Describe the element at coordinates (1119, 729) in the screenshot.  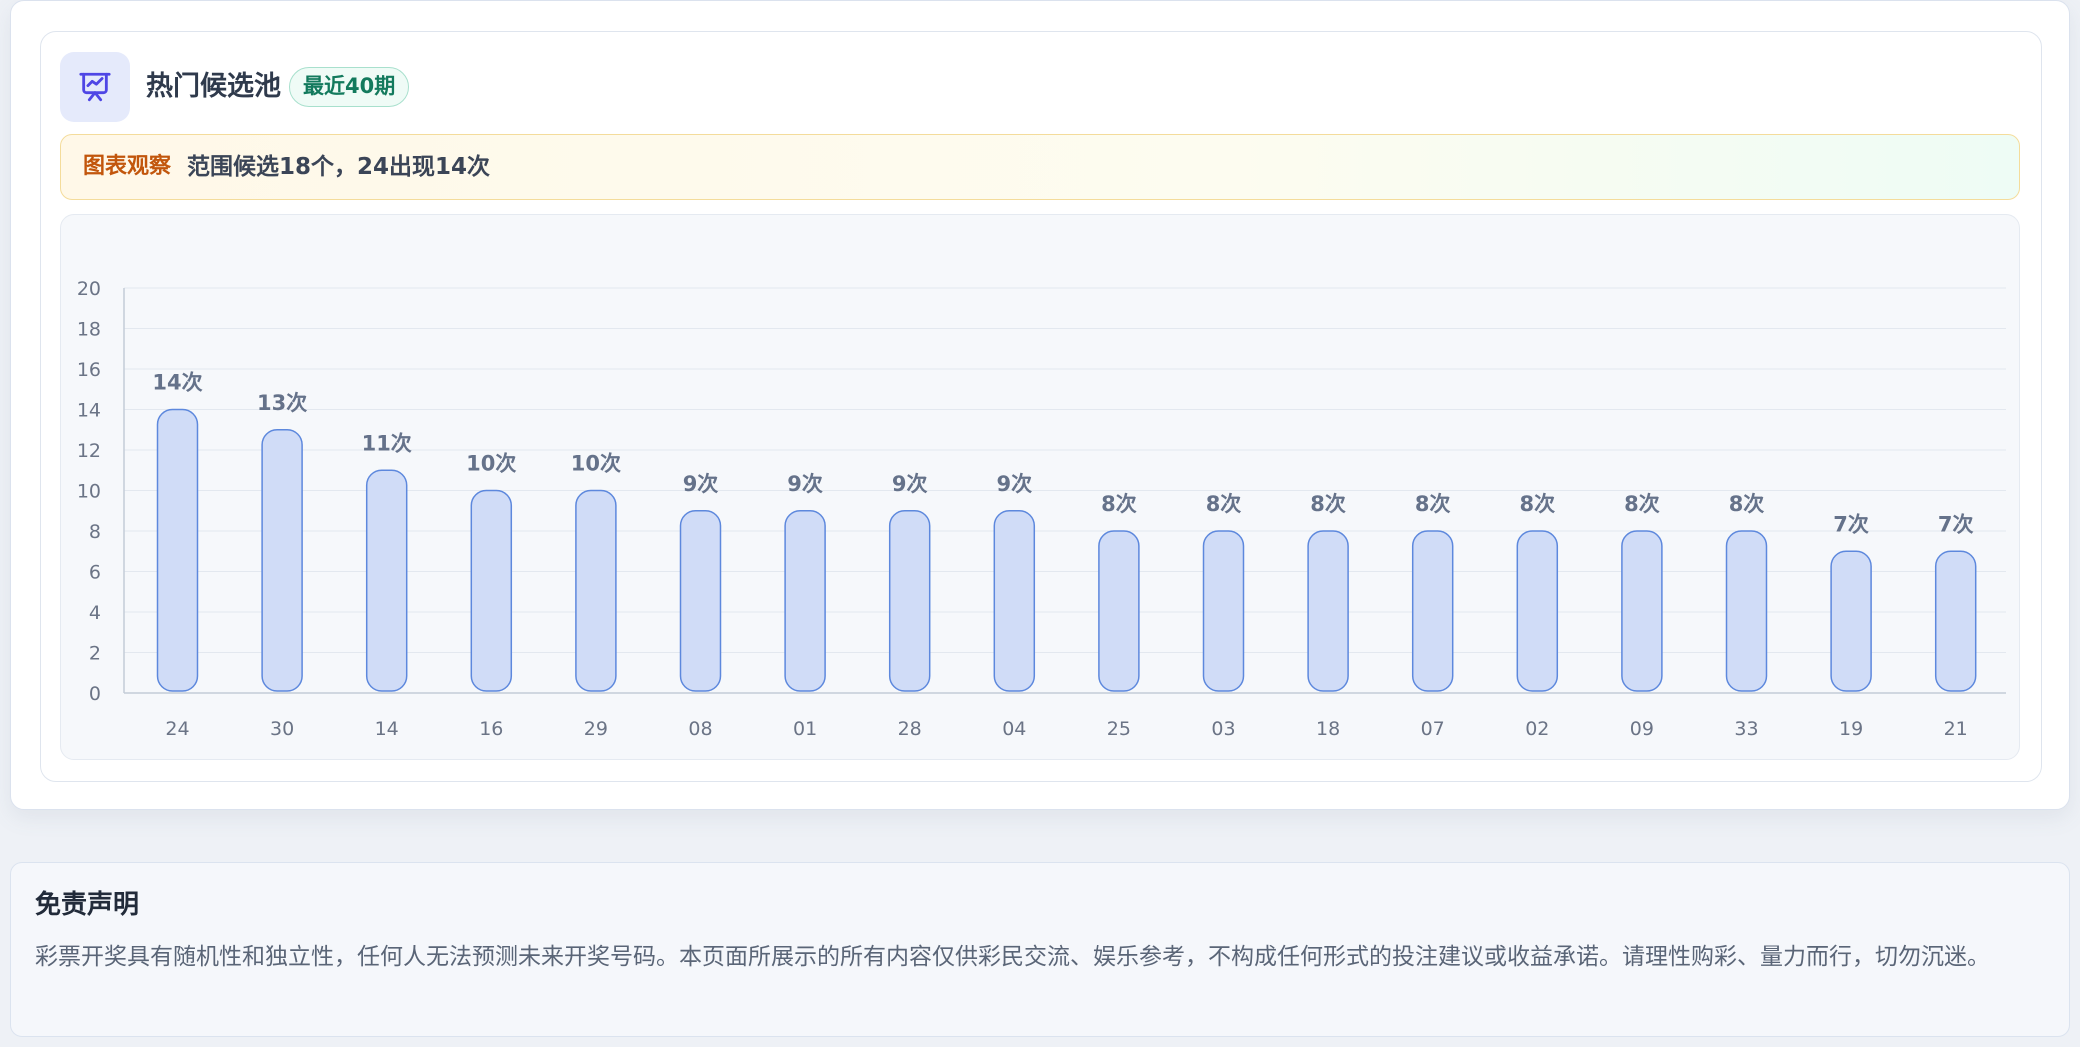
I see `x-tick-label: 25` at that location.